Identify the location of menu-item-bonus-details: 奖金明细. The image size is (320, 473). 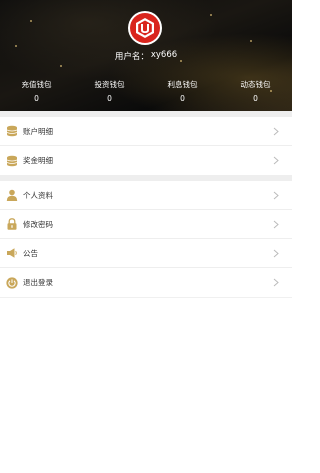
(146, 160).